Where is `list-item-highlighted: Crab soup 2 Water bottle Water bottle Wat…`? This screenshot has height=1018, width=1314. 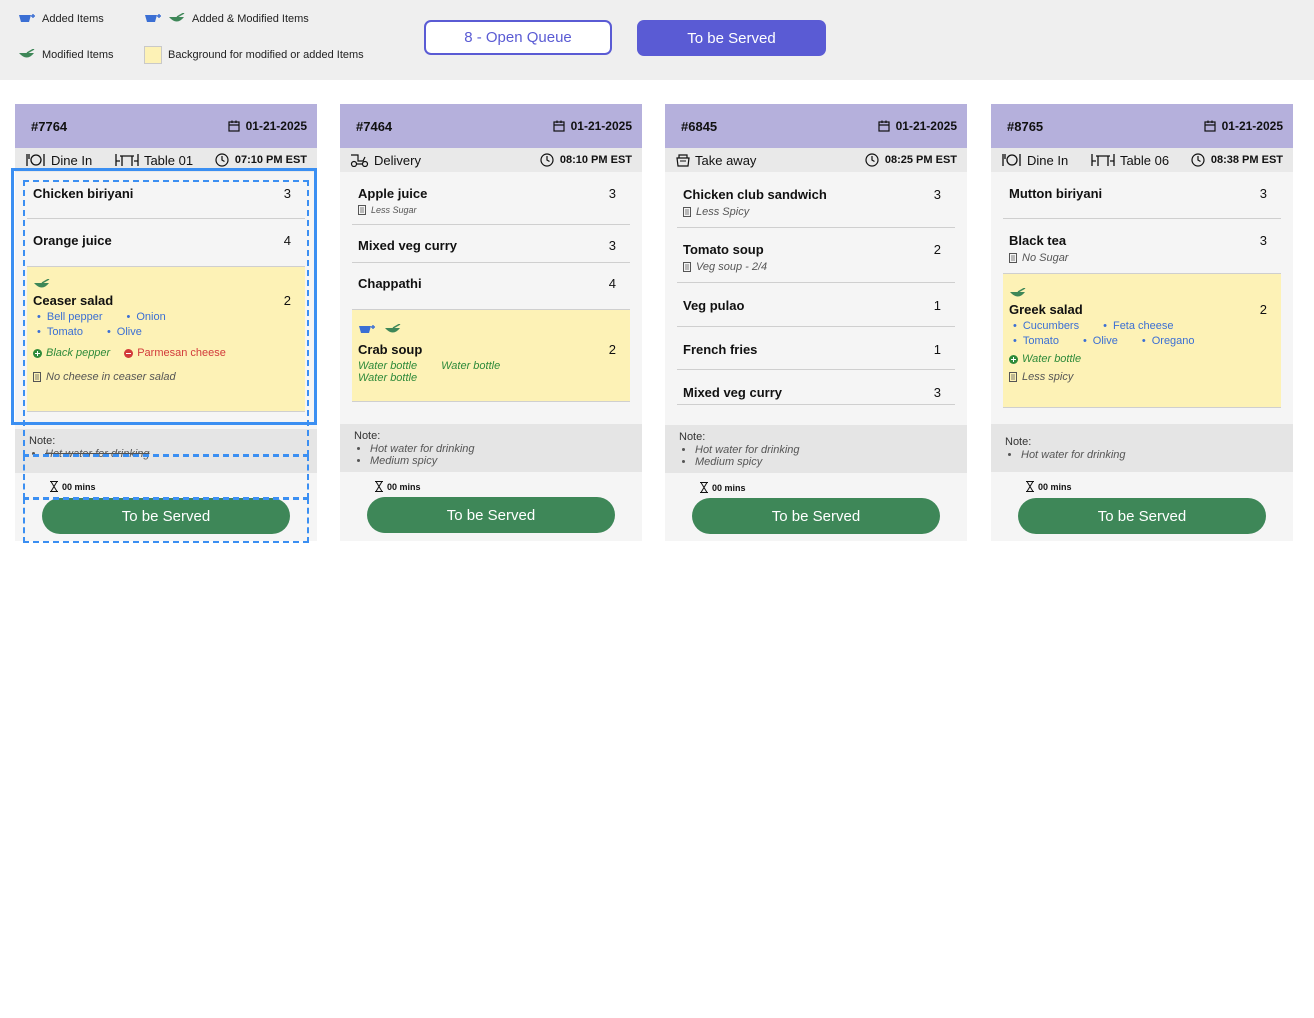 list-item-highlighted: Crab soup 2 Water bottle Water bottle Wat… is located at coordinates (491, 356).